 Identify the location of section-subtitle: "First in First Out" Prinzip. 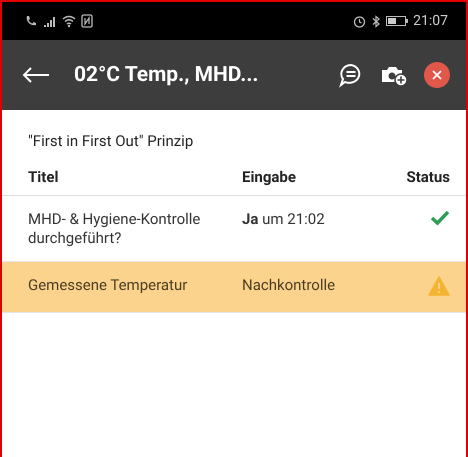
(110, 141).